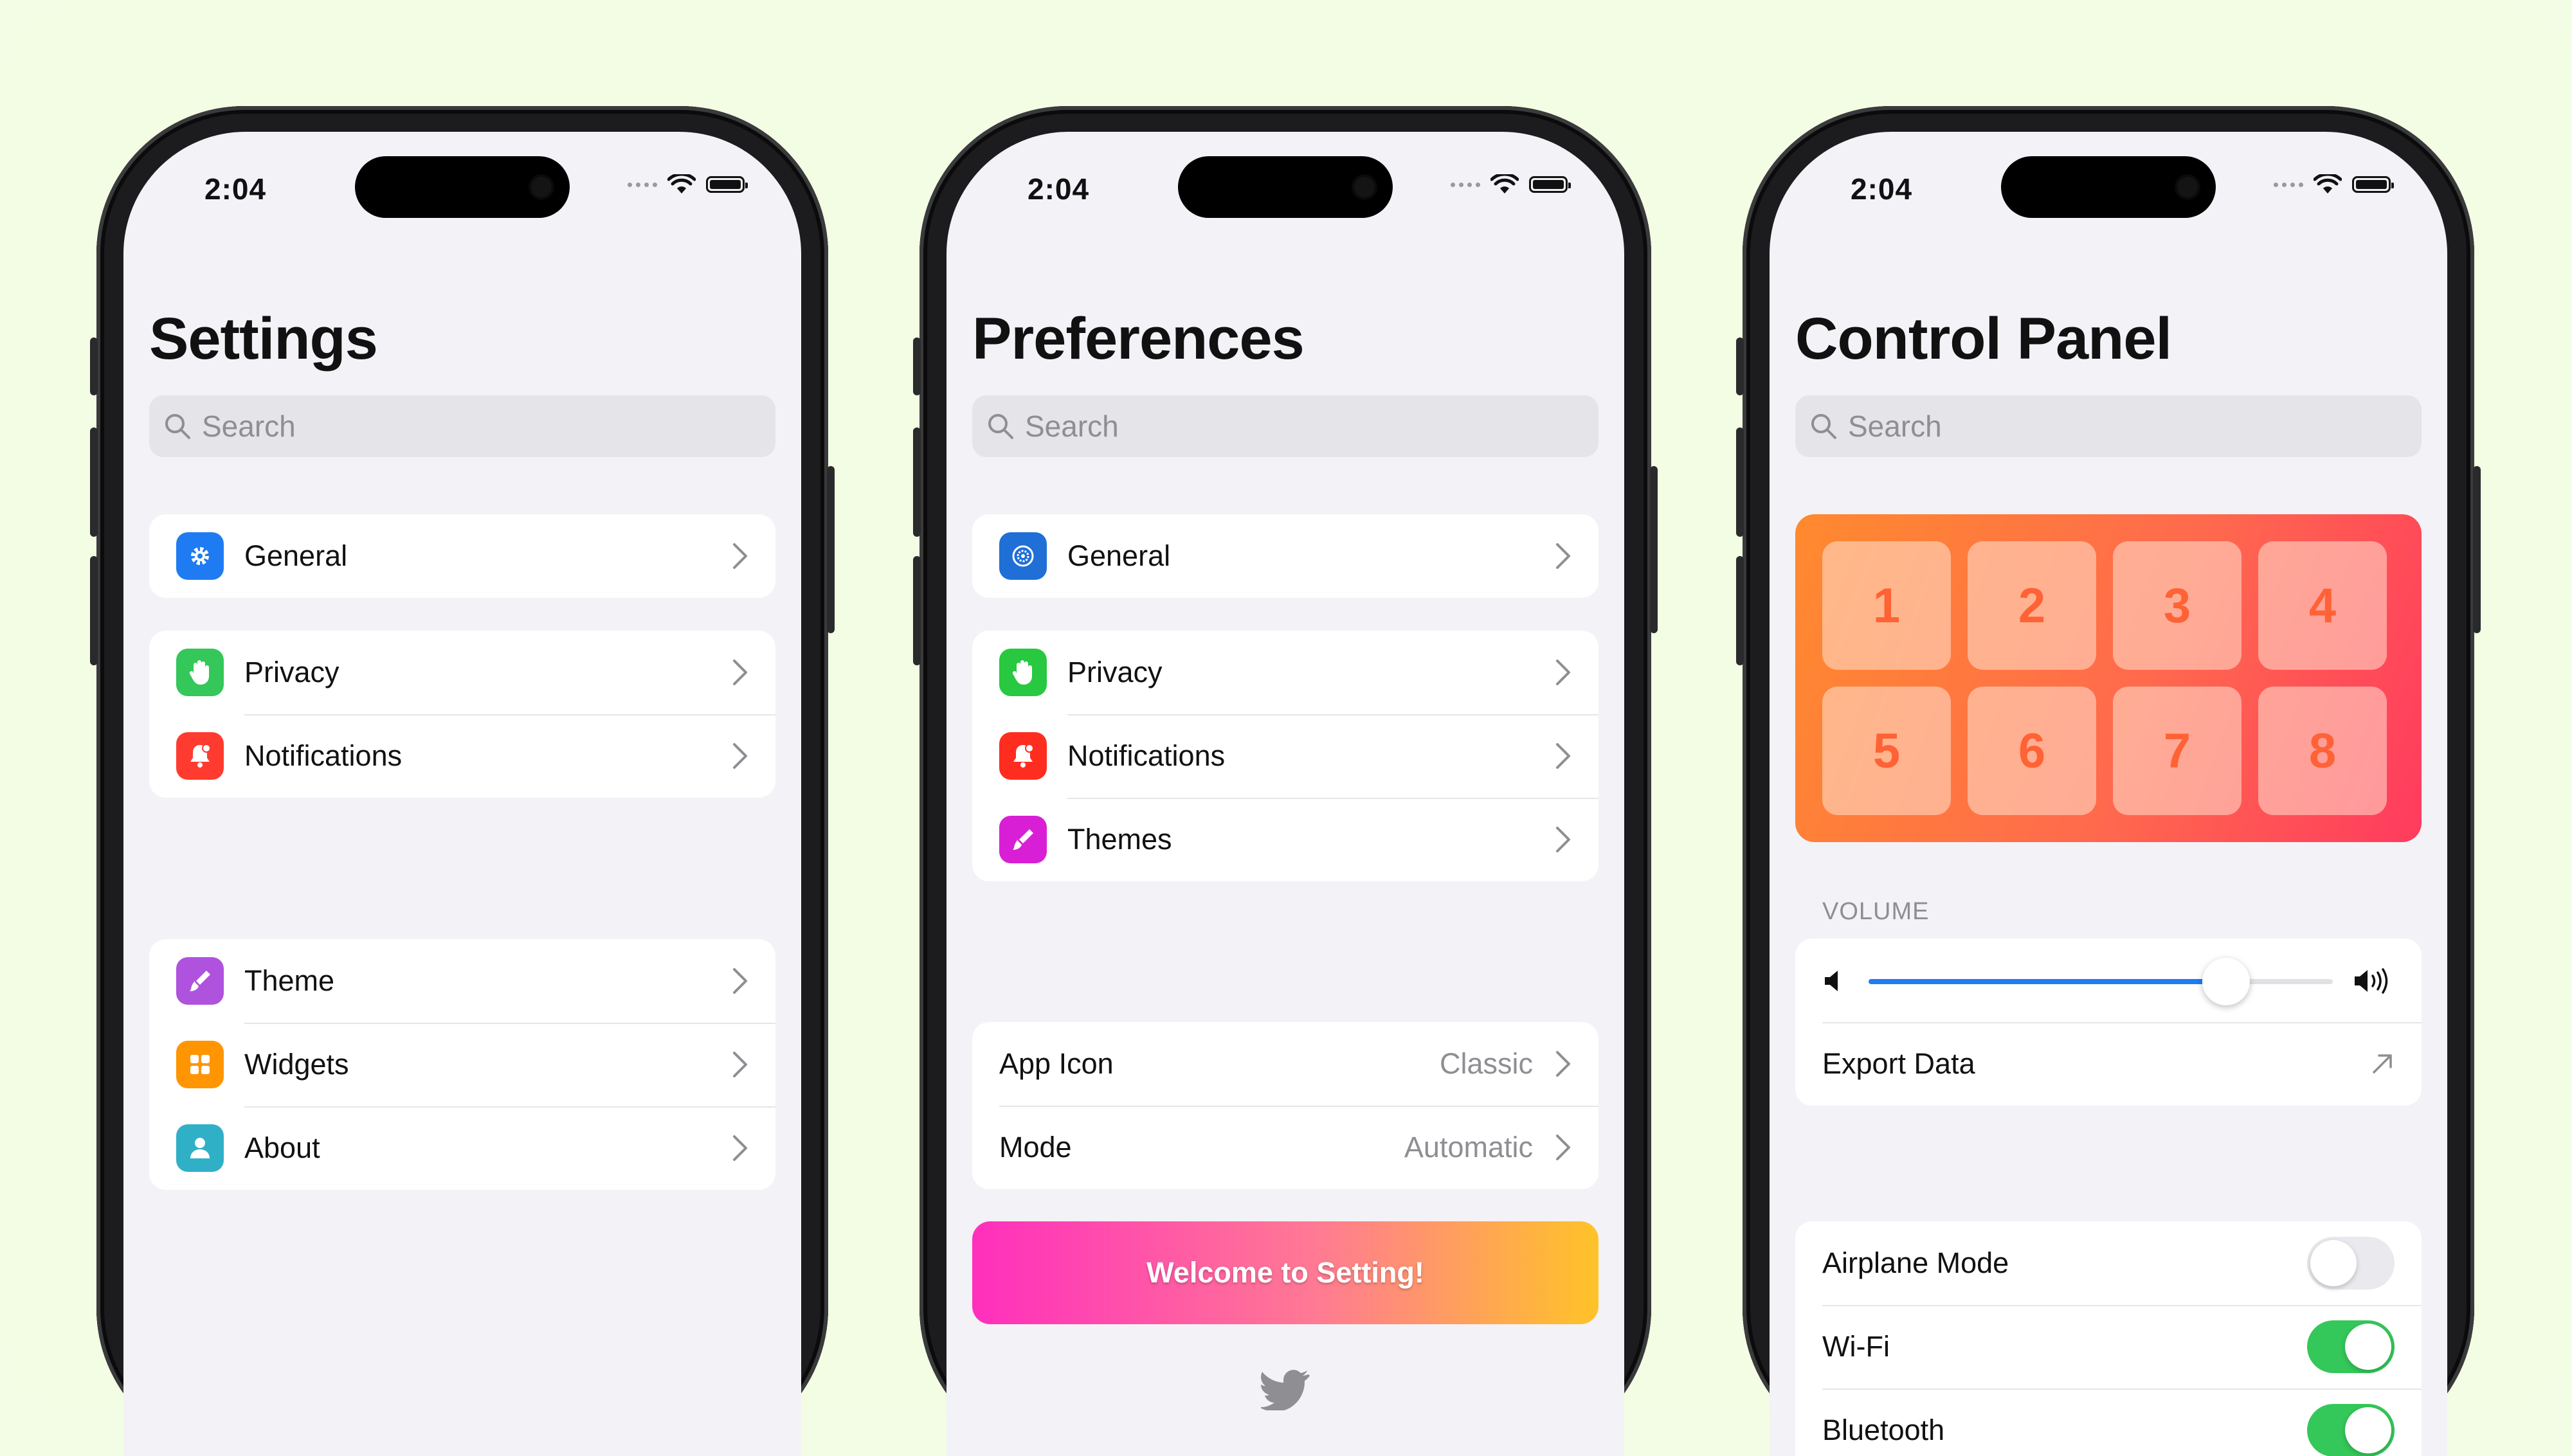 This screenshot has width=2572, height=1456. I want to click on page-title: Preferences, so click(1138, 339).